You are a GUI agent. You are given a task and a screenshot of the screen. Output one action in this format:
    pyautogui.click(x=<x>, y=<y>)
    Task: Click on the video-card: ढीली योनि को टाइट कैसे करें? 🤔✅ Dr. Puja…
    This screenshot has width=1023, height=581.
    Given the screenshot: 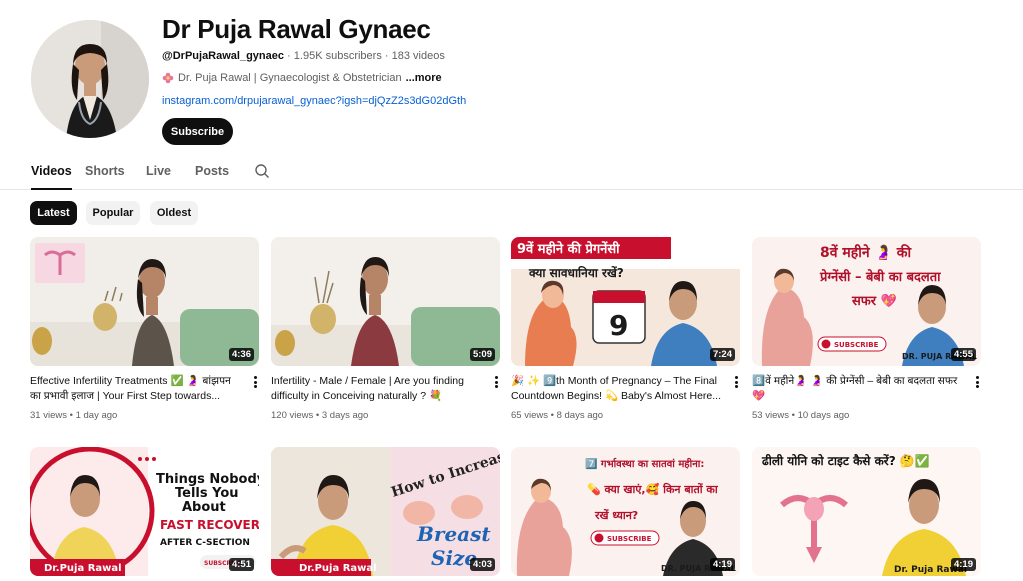 What is the action you would take?
    pyautogui.click(x=866, y=511)
    